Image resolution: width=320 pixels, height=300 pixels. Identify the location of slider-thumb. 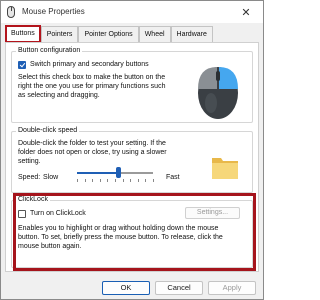
(119, 172).